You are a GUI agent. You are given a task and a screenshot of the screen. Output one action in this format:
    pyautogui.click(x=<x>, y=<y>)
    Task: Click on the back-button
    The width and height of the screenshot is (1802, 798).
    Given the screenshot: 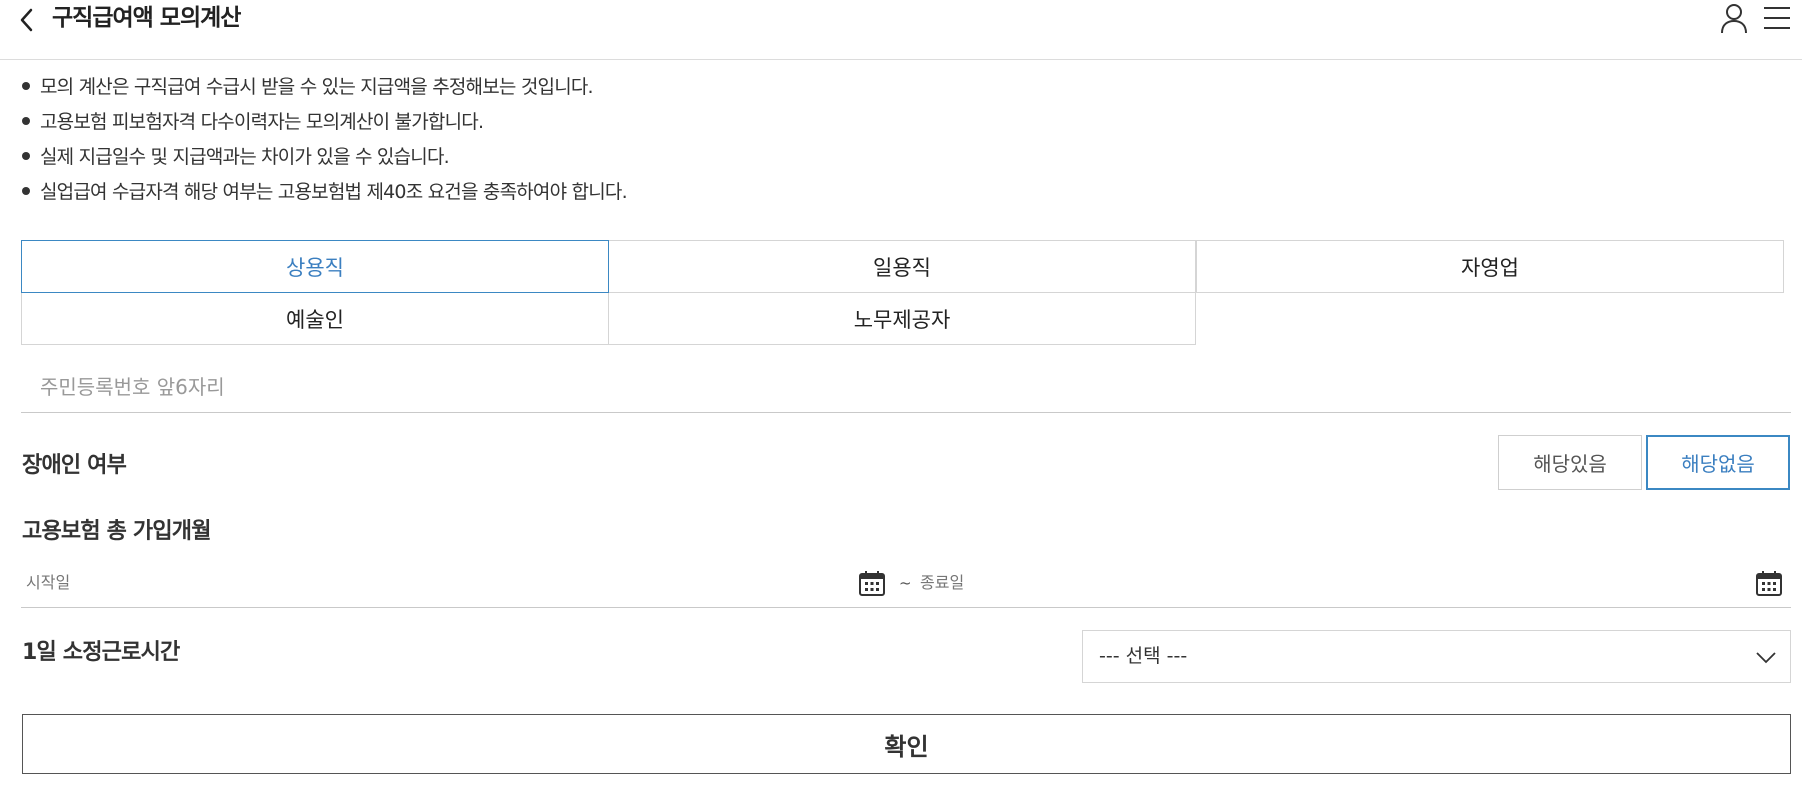 What is the action you would take?
    pyautogui.click(x=27, y=20)
    